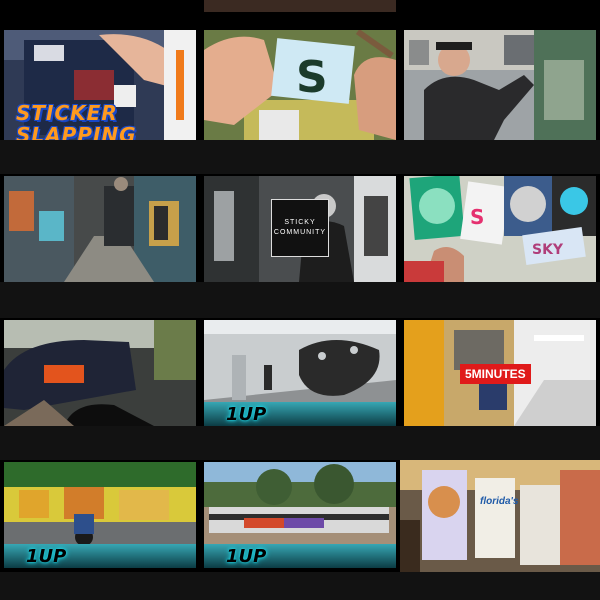 The width and height of the screenshot is (600, 600). I want to click on man-street-image, so click(500, 85).